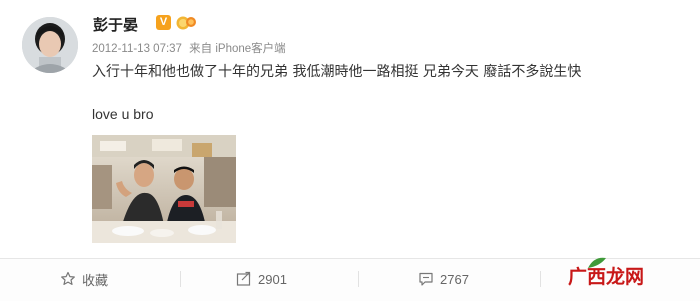 The width and height of the screenshot is (700, 301). I want to click on repost-count: 2901, so click(272, 279).